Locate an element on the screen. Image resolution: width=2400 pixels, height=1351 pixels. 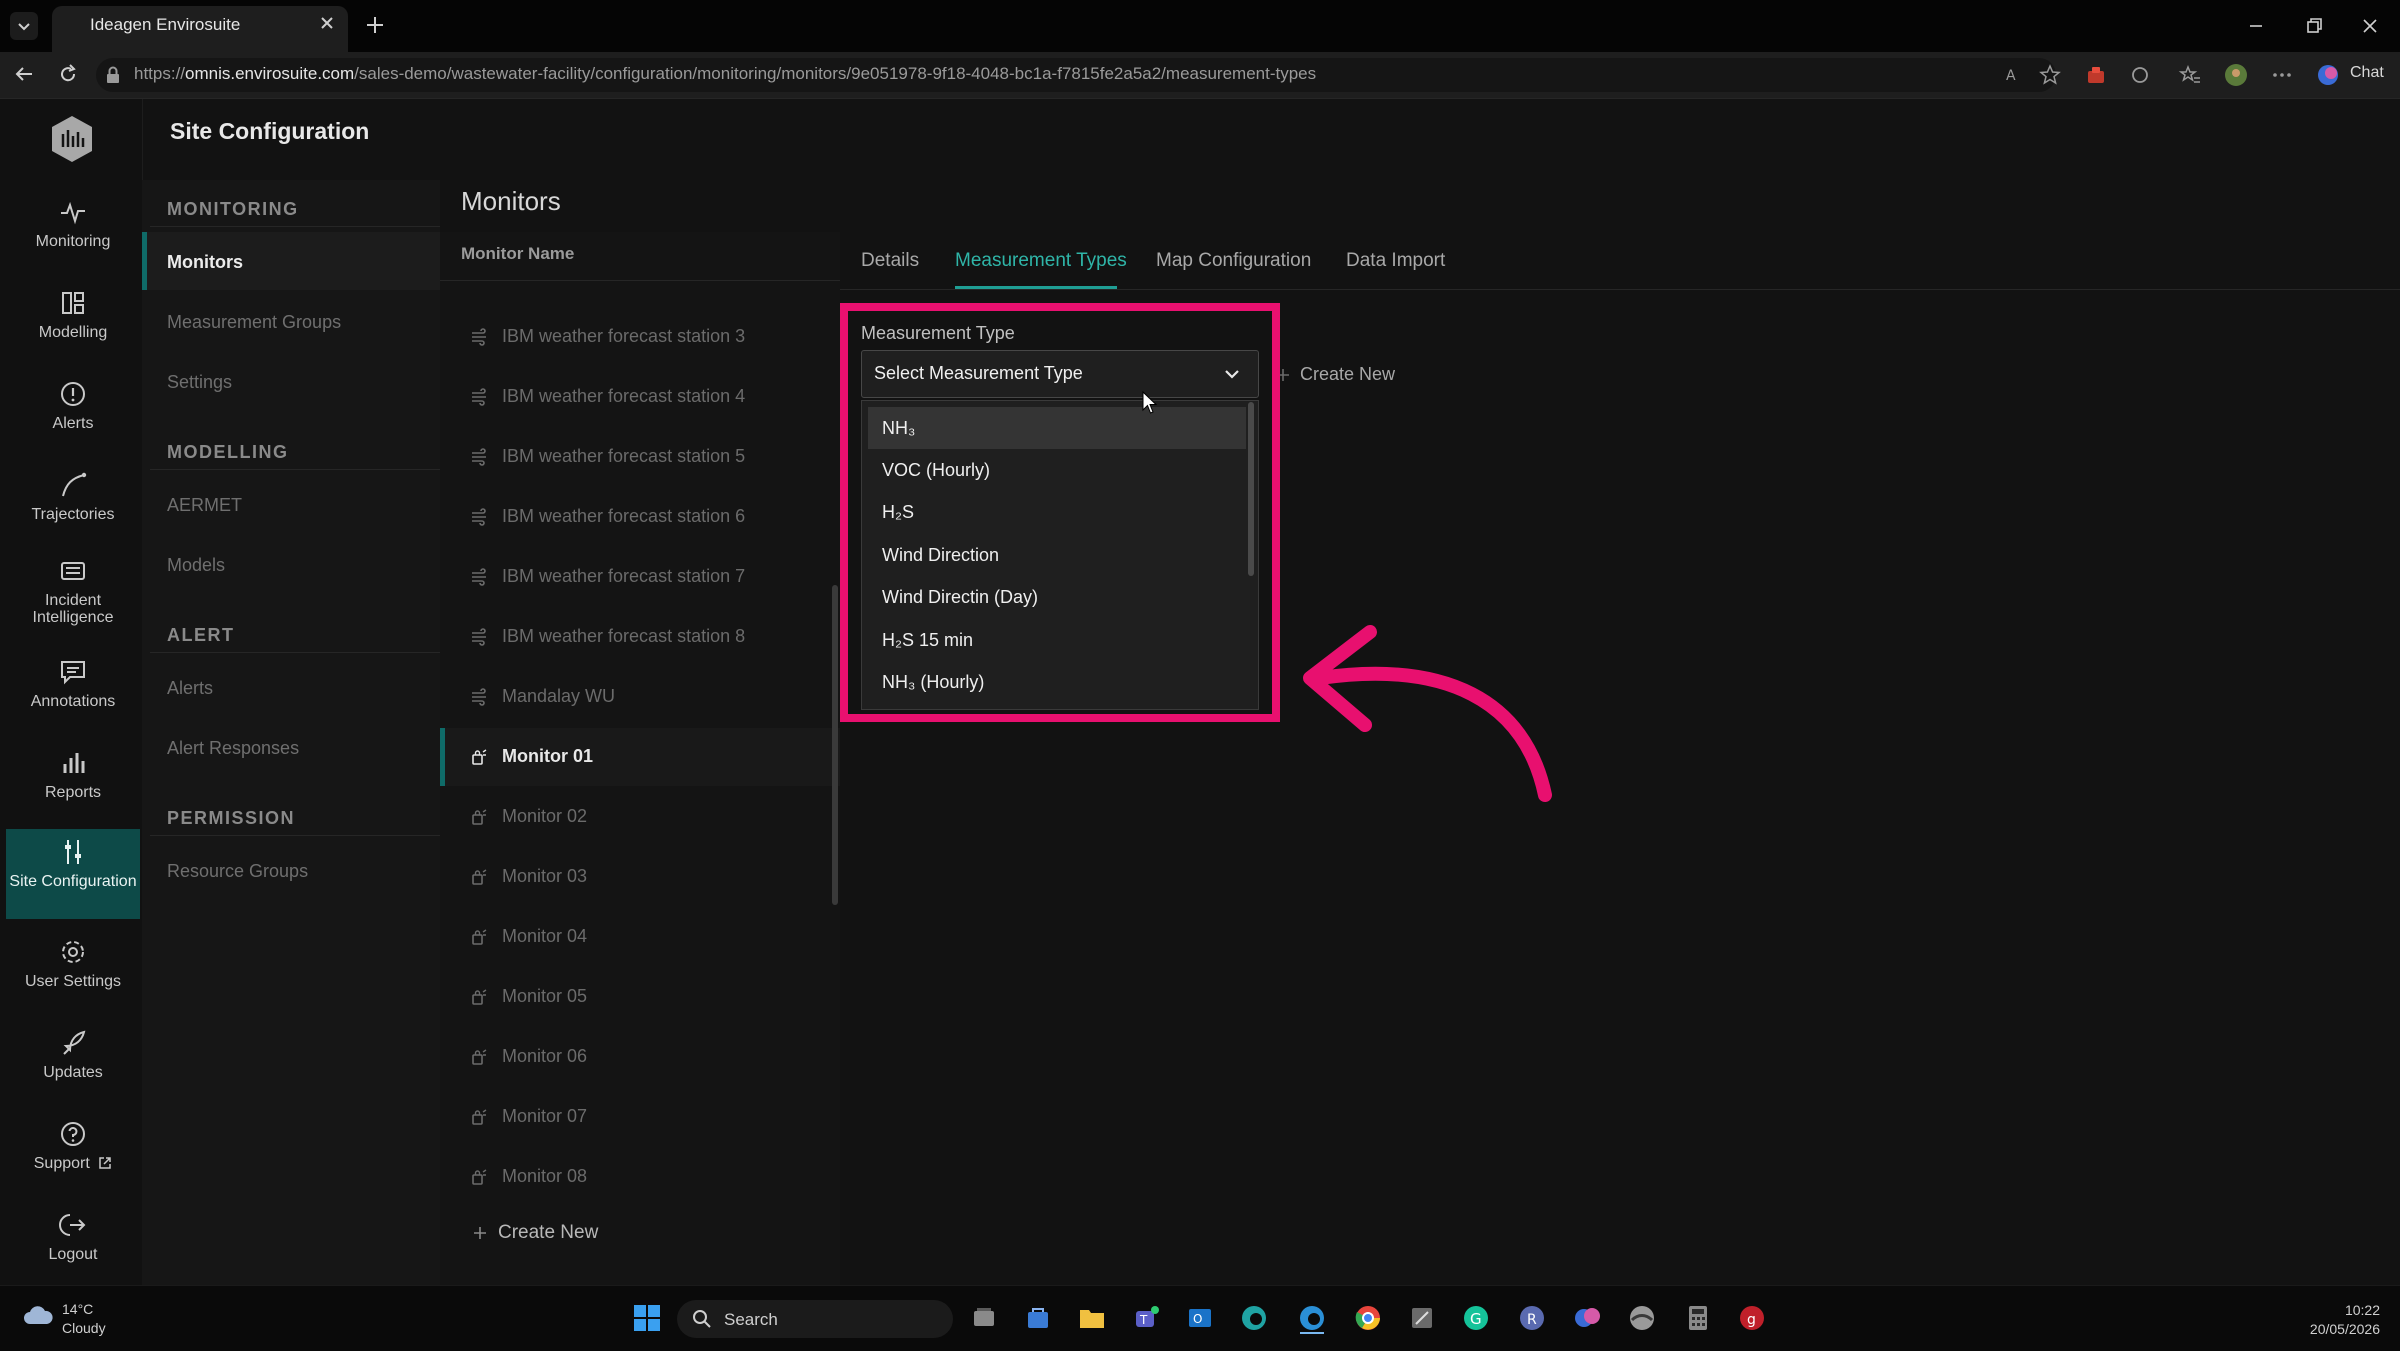
rail-annotations: Annotations is located at coordinates (73, 683).